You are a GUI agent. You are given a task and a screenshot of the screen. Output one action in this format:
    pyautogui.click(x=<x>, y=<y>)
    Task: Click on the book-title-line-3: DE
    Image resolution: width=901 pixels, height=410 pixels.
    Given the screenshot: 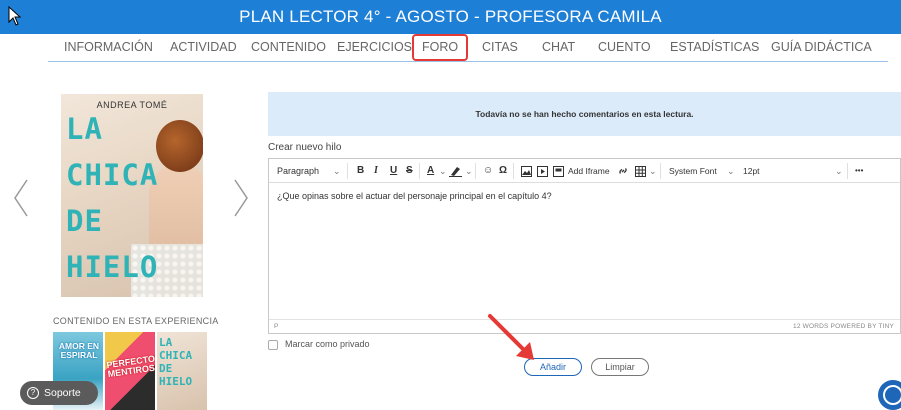 What is the action you would take?
    pyautogui.click(x=84, y=221)
    